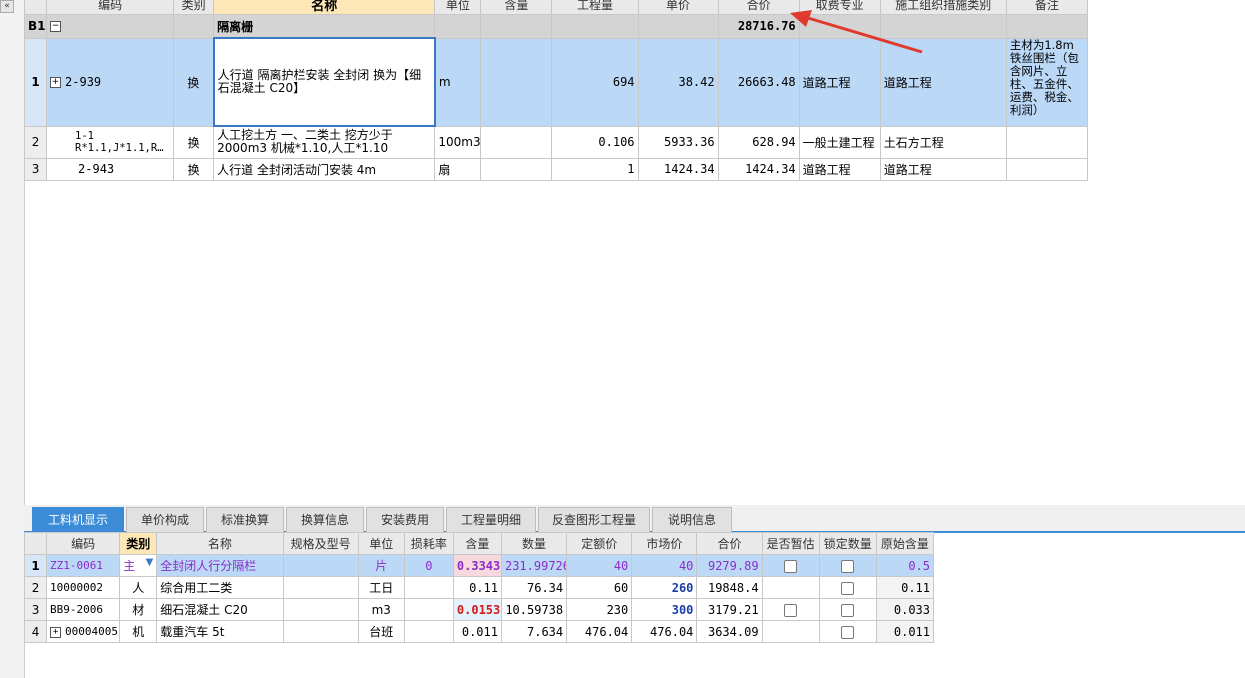 The image size is (1245, 678). I want to click on qty-cell: 694, so click(595, 82).